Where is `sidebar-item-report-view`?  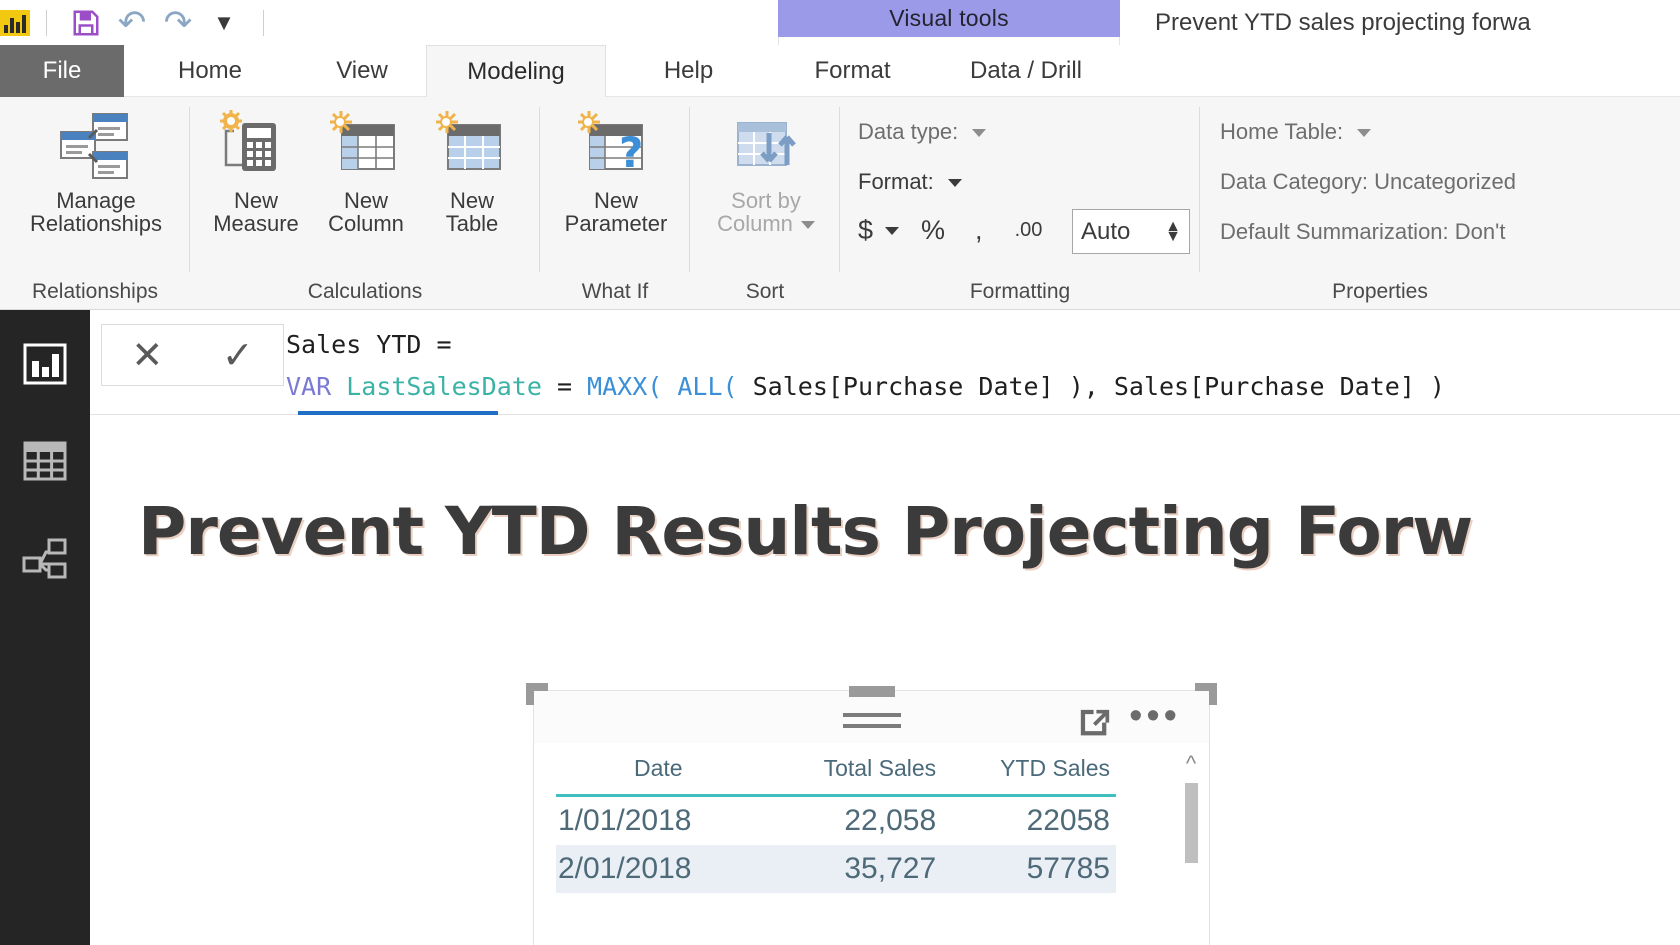
sidebar-item-report-view is located at coordinates (45, 364).